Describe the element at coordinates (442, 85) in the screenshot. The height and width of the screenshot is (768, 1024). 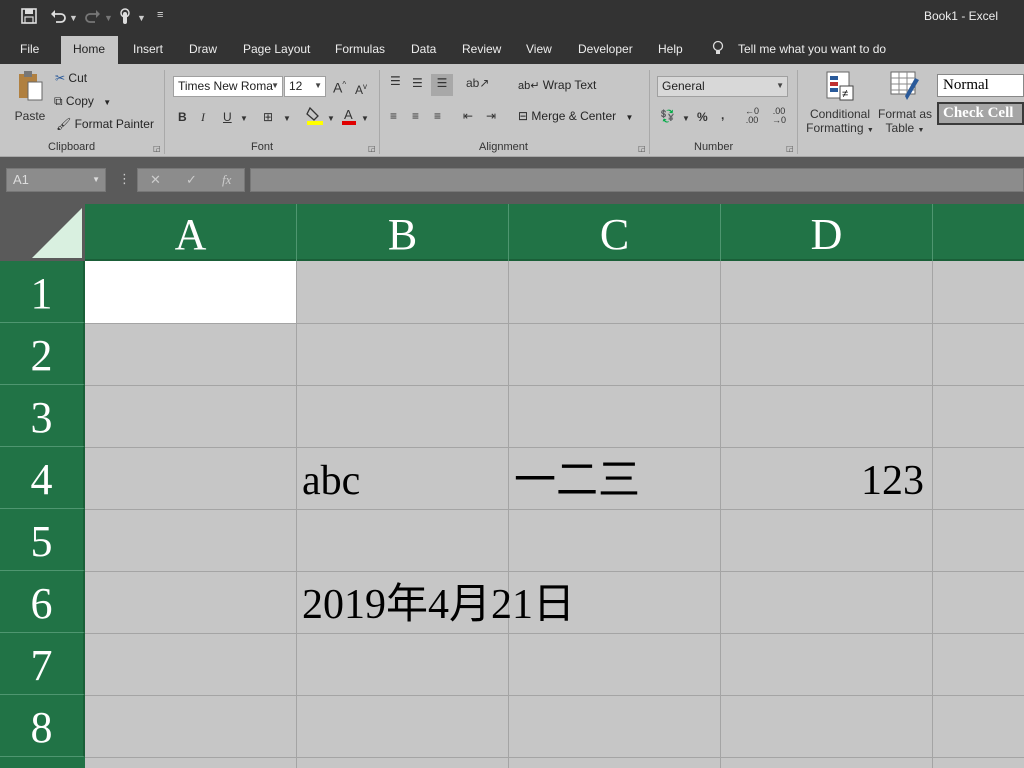
I see `align-bottom-icon: ☰` at that location.